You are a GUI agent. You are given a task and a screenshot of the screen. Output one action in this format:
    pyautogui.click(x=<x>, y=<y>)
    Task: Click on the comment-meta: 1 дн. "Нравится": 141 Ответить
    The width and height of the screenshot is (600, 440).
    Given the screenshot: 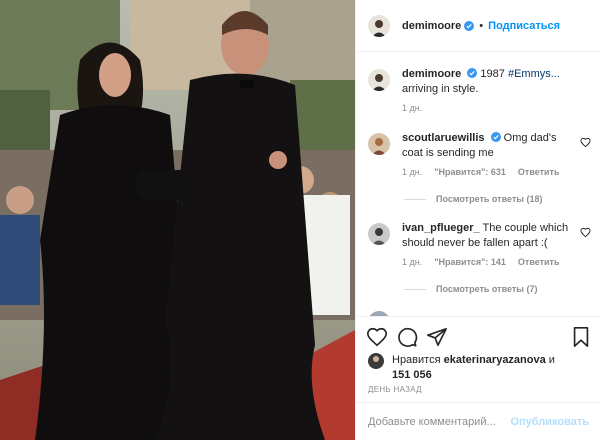 What is the action you would take?
    pyautogui.click(x=488, y=262)
    